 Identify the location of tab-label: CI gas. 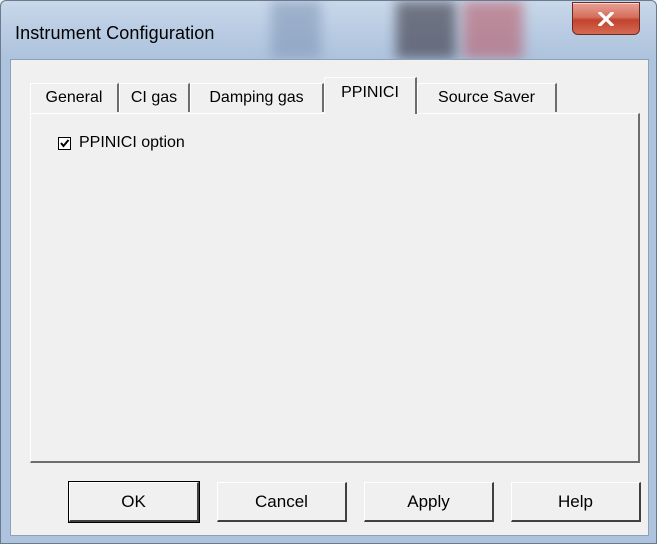
(154, 97).